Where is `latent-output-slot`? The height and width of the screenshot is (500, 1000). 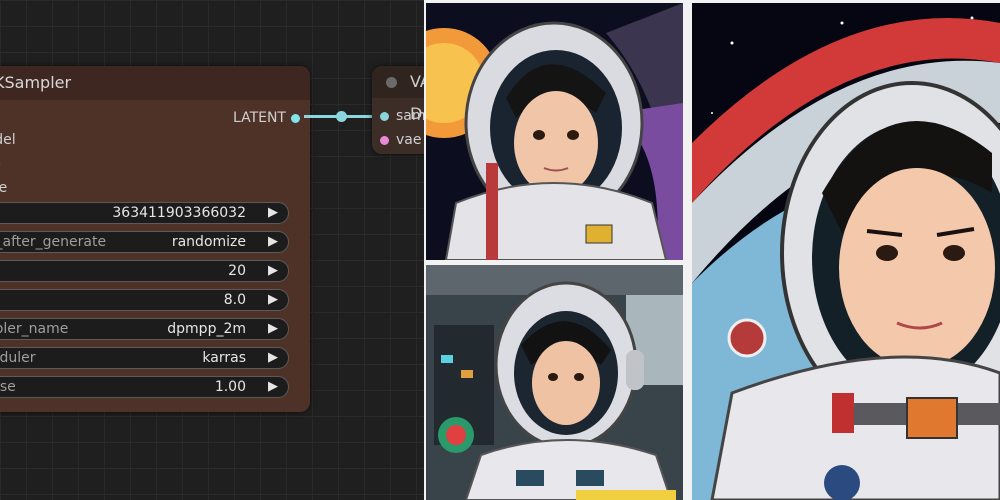 latent-output-slot is located at coordinates (295, 118).